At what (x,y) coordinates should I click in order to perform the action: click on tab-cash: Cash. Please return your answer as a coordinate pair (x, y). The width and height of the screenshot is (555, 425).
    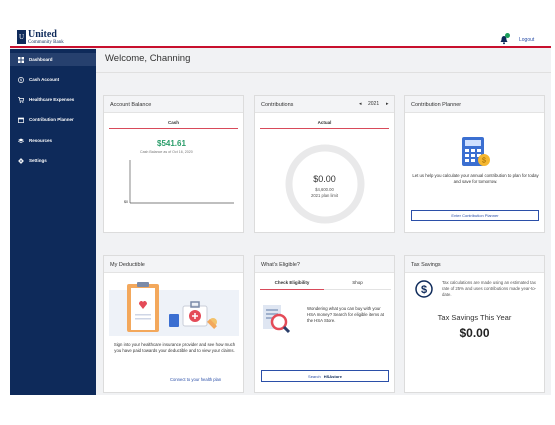
    Looking at the image, I should click on (173, 124).